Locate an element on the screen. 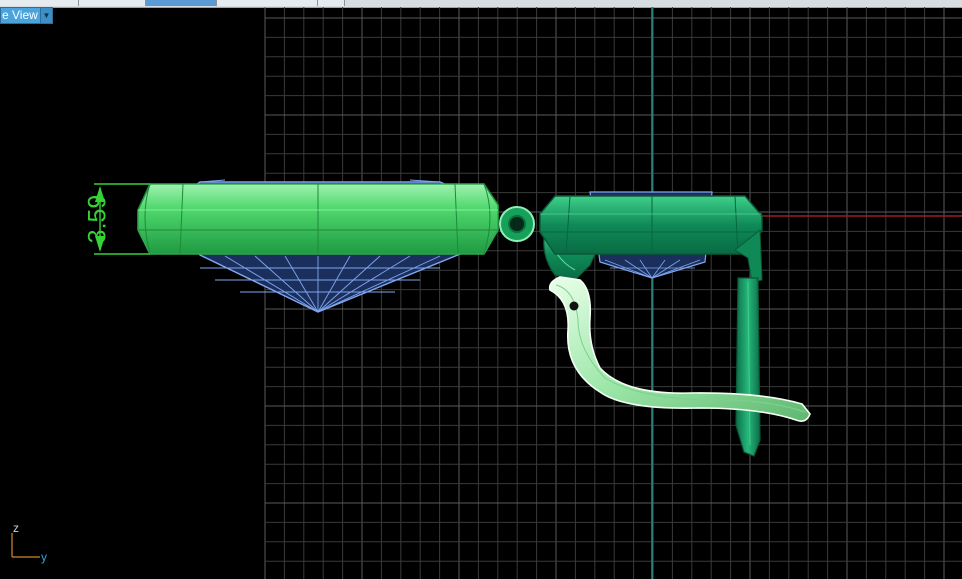  dimension-value: 3.59 is located at coordinates (98, 219).